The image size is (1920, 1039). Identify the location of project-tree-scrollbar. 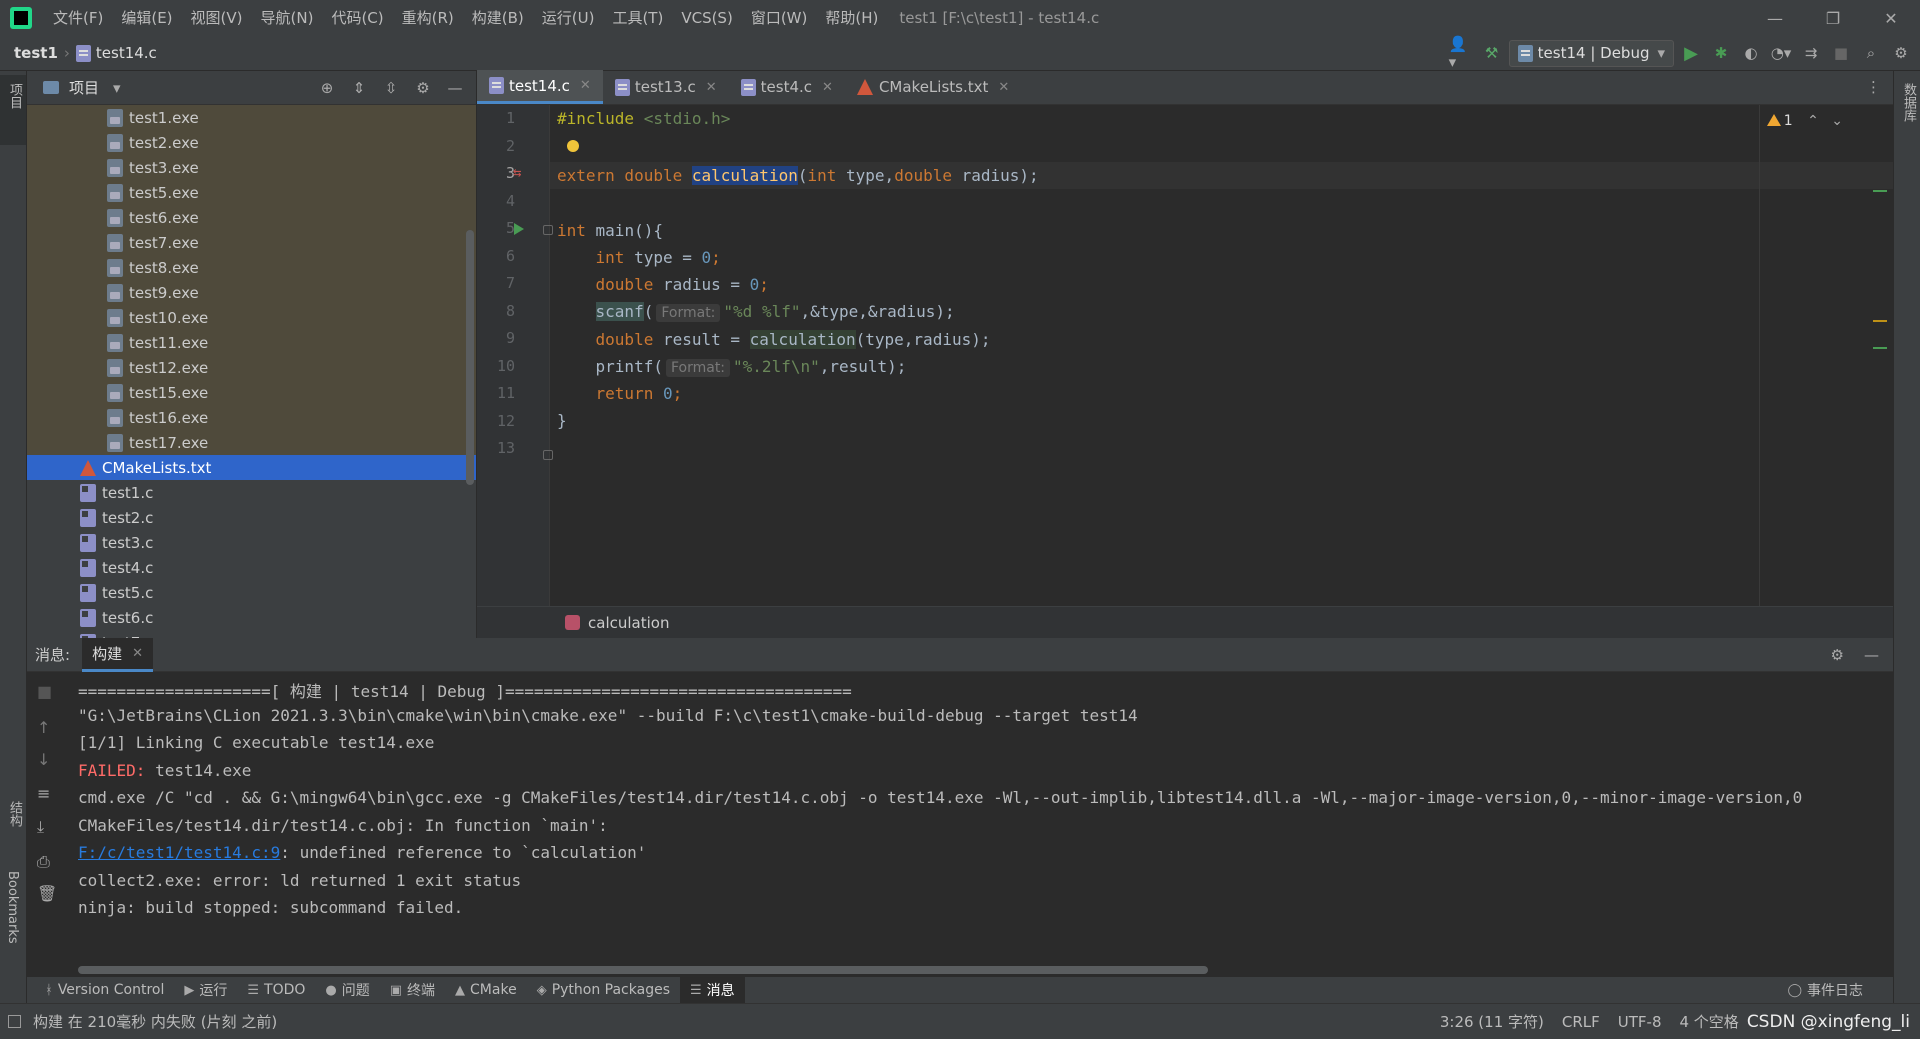
(470, 357).